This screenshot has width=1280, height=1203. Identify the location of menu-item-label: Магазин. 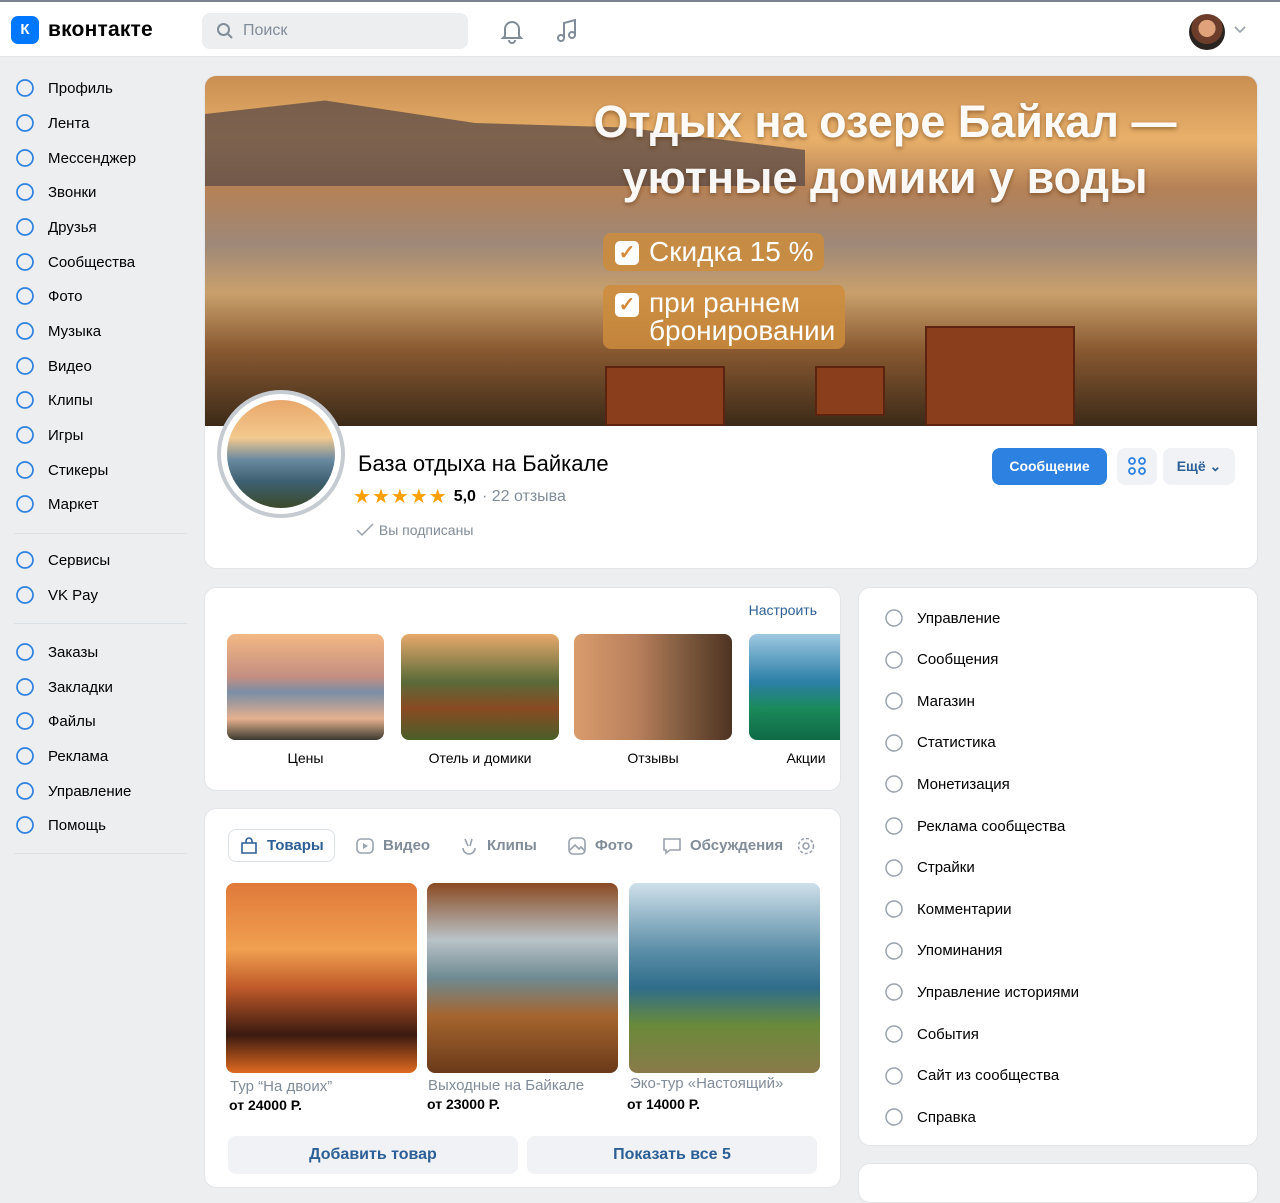
(946, 701).